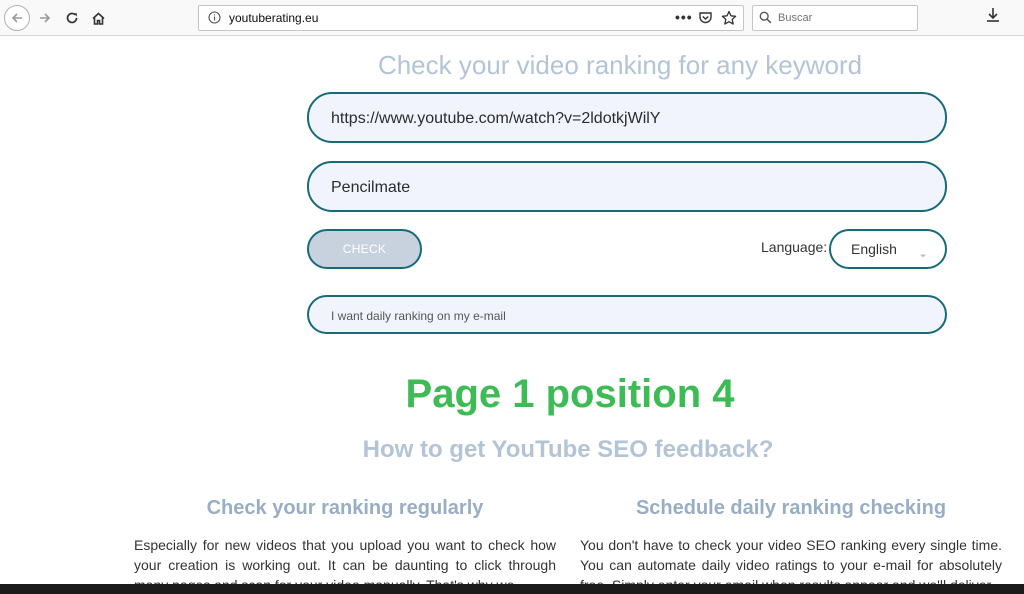 The image size is (1024, 594). Describe the element at coordinates (471, 18) in the screenshot. I see `address-bar: youtuberating.eu •••` at that location.